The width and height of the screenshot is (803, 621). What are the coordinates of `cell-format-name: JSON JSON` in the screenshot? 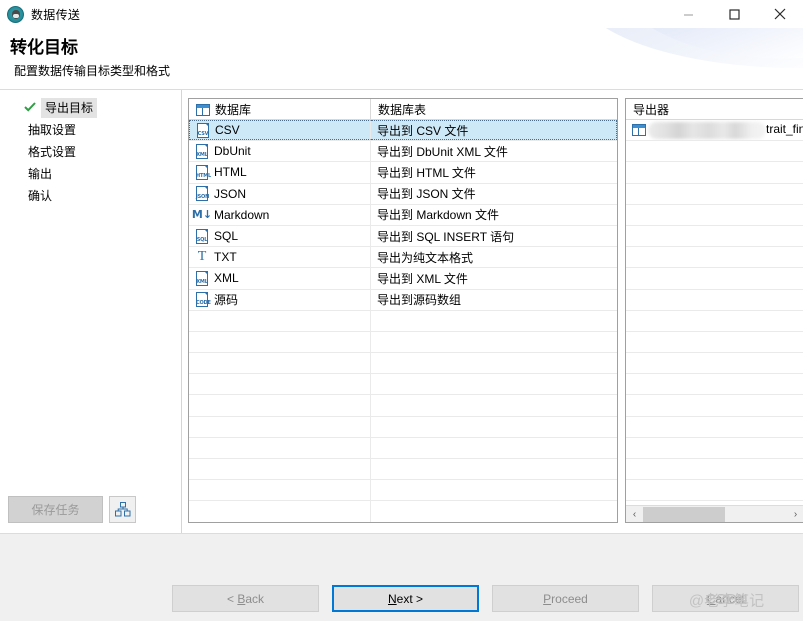 It's located at (280, 193).